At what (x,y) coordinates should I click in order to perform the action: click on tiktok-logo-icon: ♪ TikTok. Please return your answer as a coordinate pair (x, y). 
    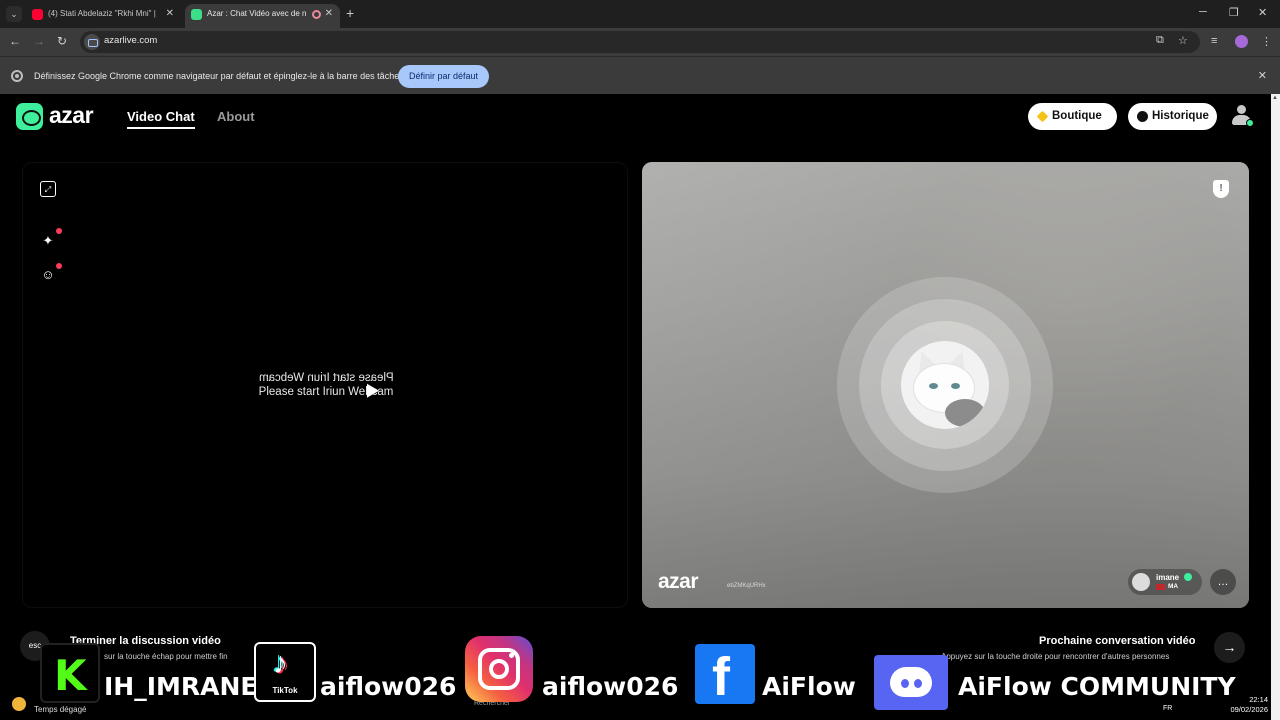
    Looking at the image, I should click on (285, 672).